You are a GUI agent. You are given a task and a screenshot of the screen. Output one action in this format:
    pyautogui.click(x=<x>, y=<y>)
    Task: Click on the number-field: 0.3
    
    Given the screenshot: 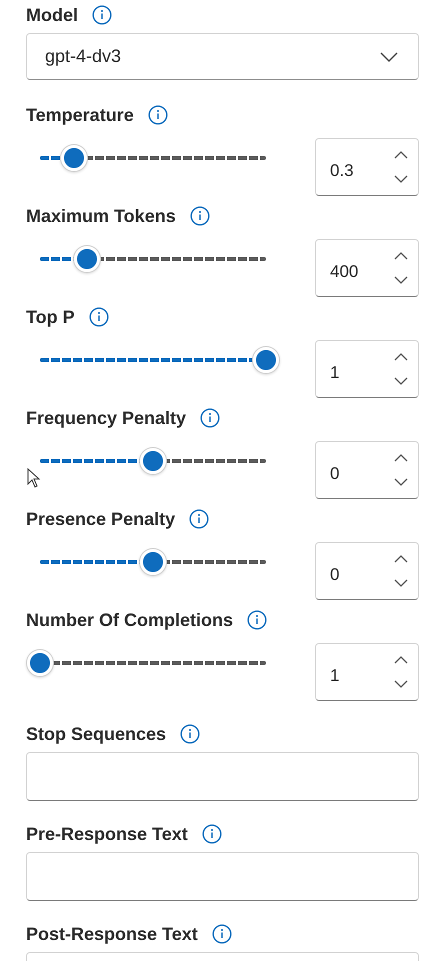 What is the action you would take?
    pyautogui.click(x=367, y=167)
    